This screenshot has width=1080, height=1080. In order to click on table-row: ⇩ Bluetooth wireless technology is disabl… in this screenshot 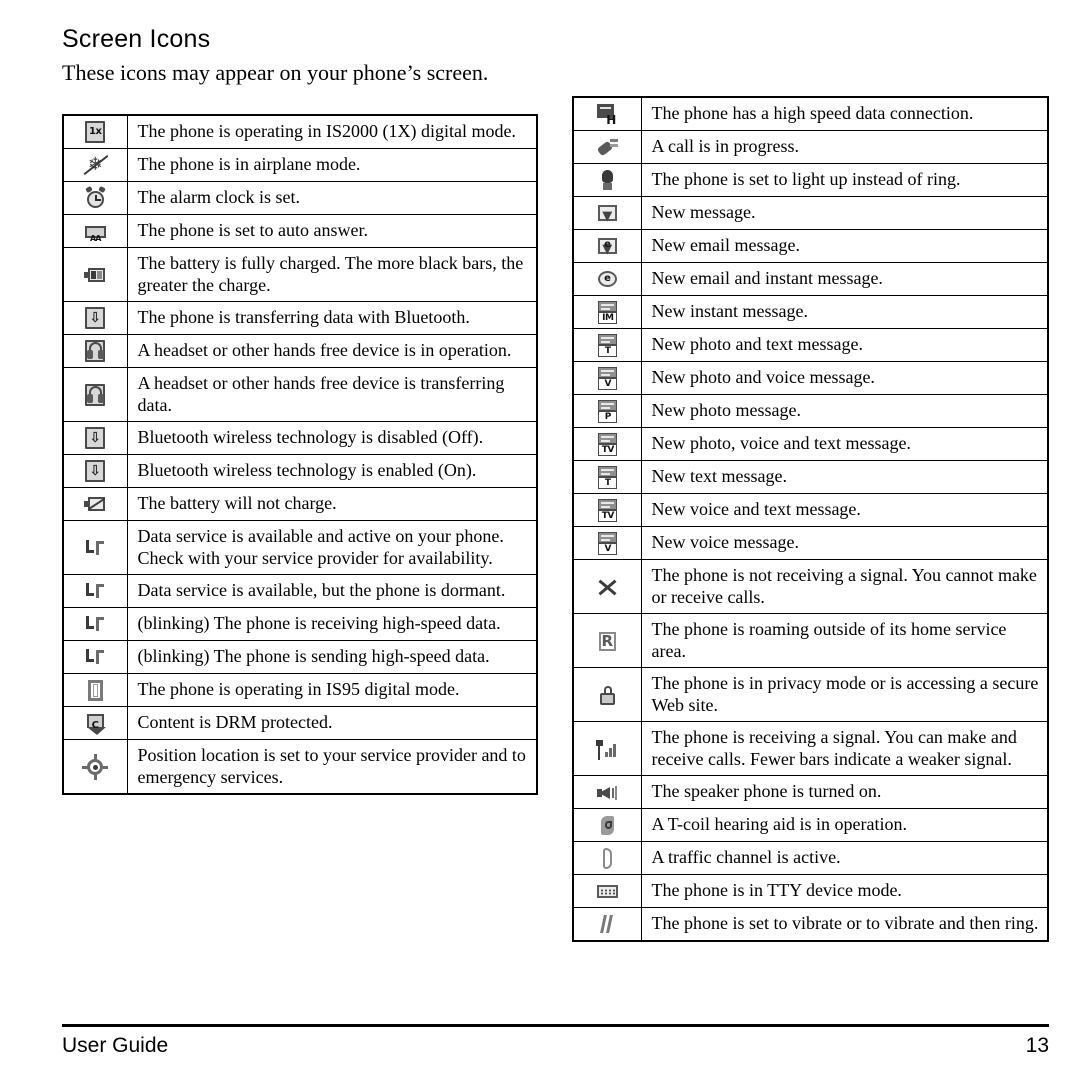, I will do `click(300, 438)`.